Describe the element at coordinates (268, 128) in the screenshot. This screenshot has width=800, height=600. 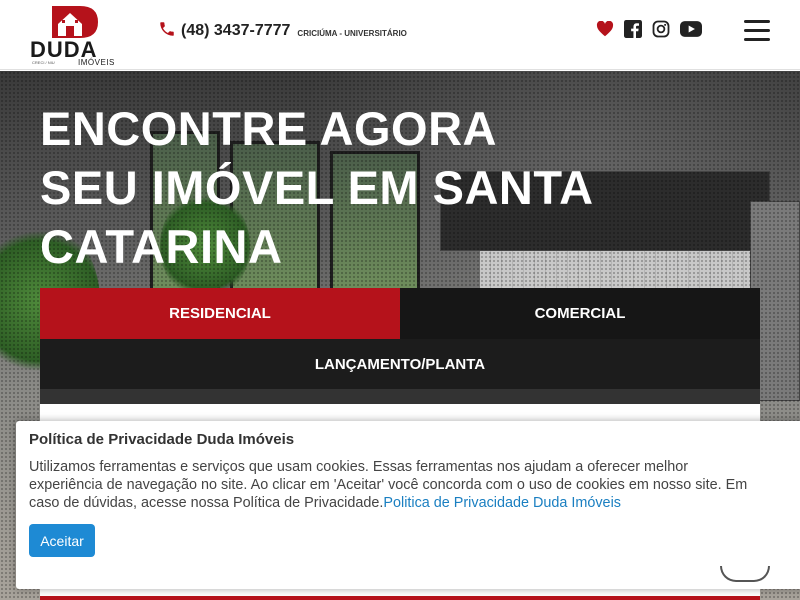
I see `hero-title-line: ENCONTRE AGORA` at that location.